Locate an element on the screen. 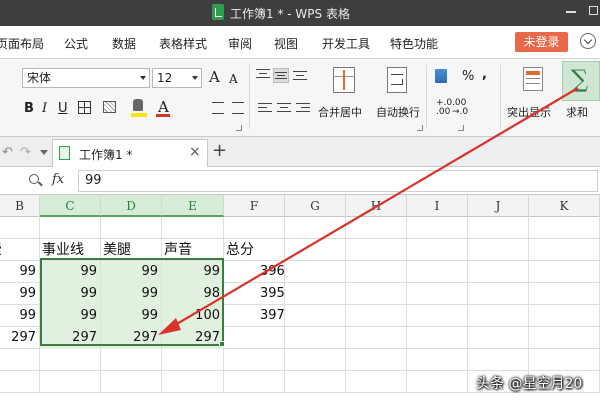  header-cell-d: 美腿 is located at coordinates (131, 250).